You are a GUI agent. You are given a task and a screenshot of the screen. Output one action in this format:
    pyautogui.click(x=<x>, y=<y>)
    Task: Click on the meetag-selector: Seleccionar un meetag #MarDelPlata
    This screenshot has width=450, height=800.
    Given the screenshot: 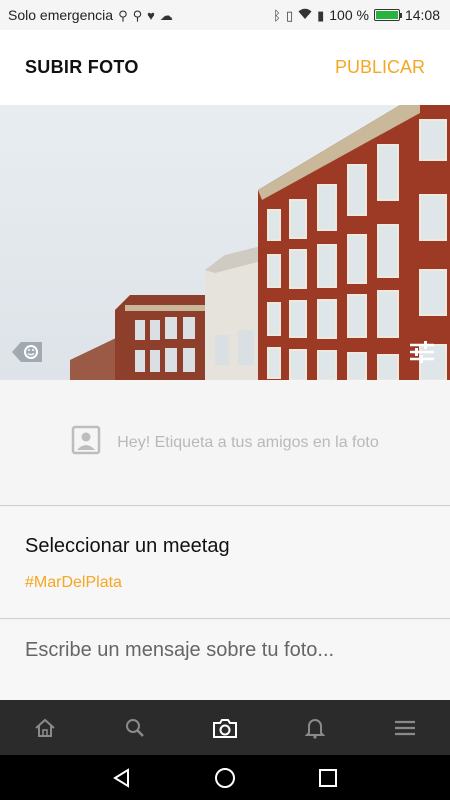 What is the action you would take?
    pyautogui.click(x=225, y=563)
    